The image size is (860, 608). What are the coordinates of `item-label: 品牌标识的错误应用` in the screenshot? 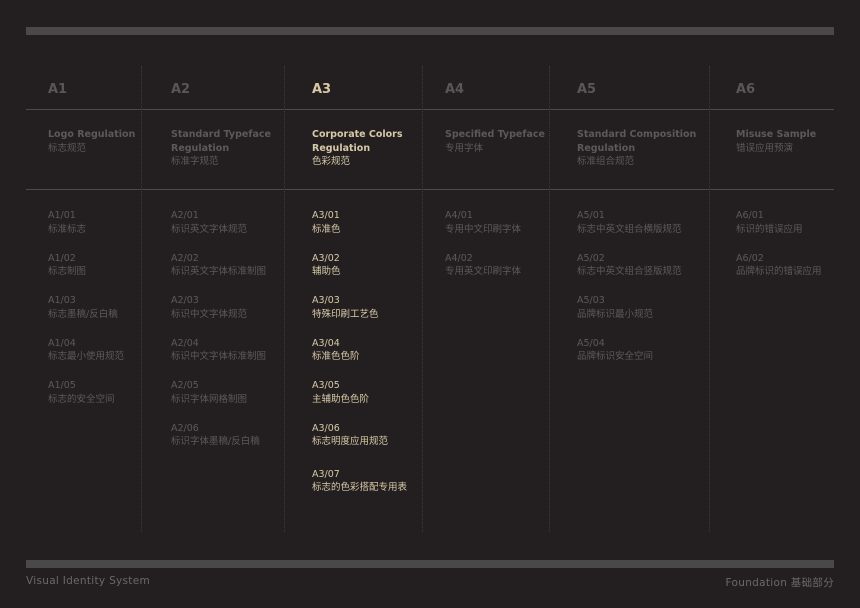 It's located at (779, 271).